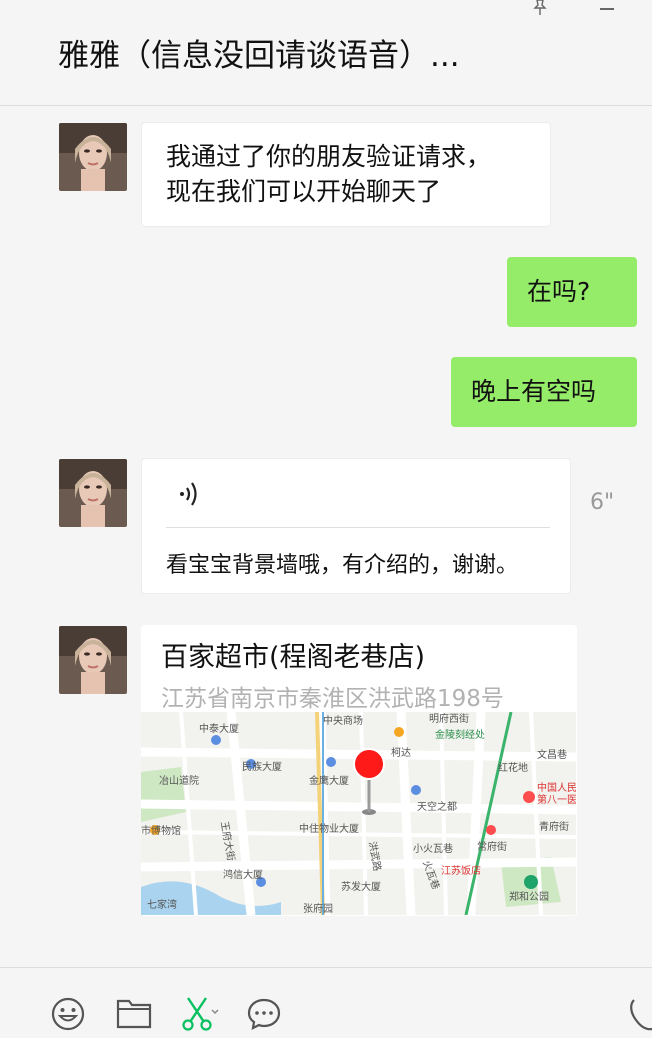  What do you see at coordinates (492, 846) in the screenshot?
I see `map-label: 常府街` at bounding box center [492, 846].